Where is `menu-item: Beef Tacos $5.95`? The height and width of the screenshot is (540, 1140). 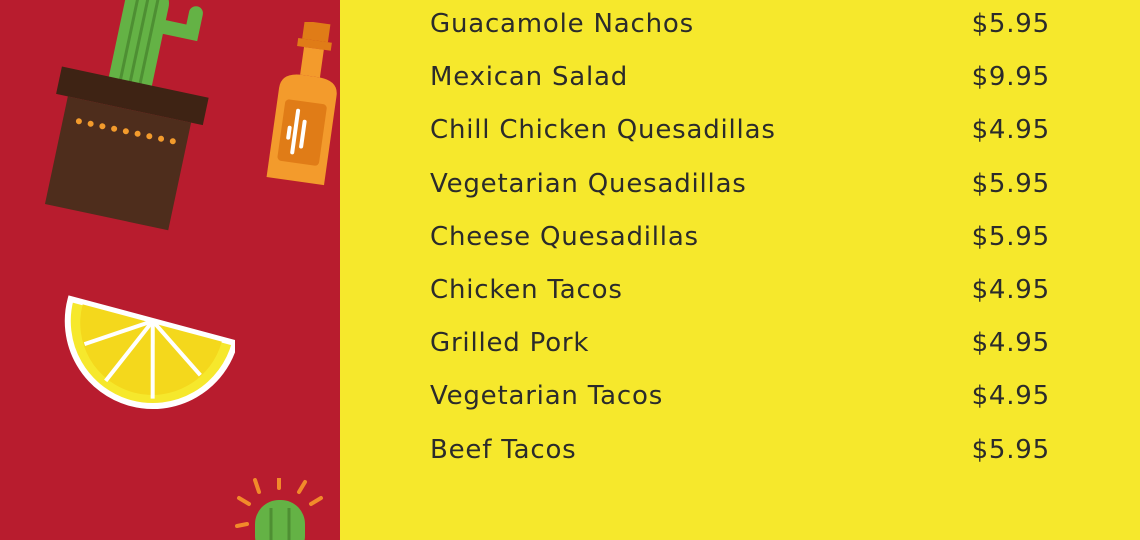
menu-item: Beef Tacos $5.95 is located at coordinates (740, 450).